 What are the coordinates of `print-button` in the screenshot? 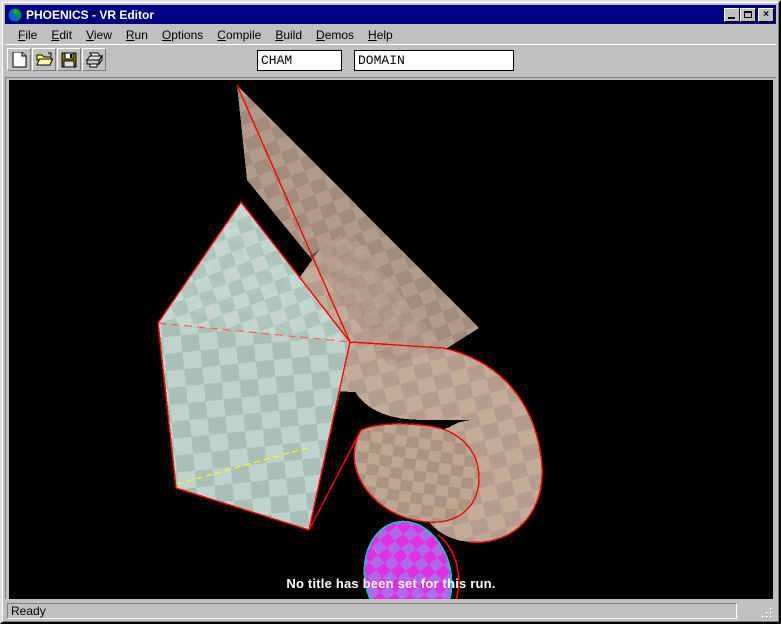 It's located at (94, 59).